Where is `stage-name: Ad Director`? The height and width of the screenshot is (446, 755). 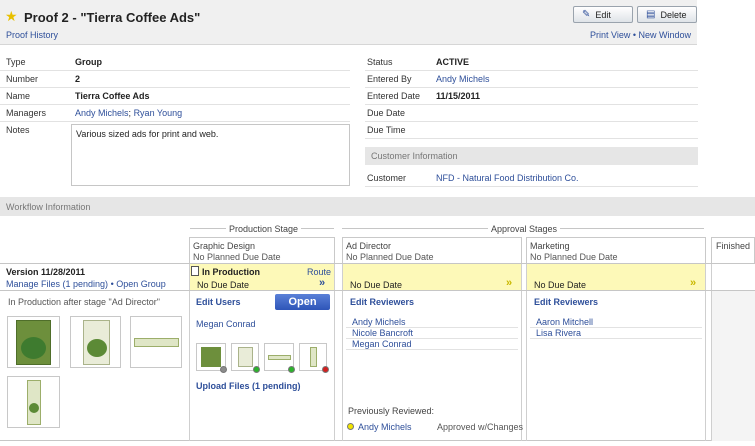
stage-name: Ad Director is located at coordinates (369, 246).